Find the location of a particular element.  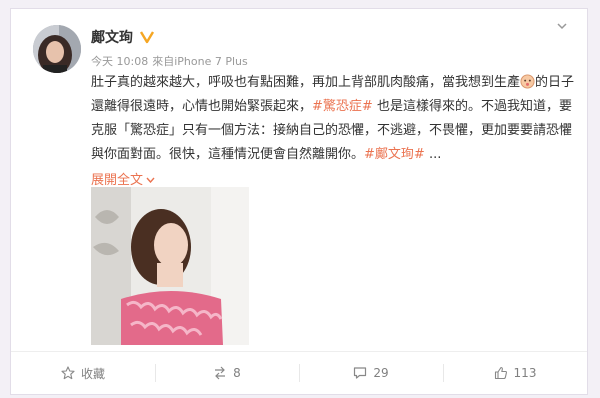

post-source: 來自iPhone 7 Plus is located at coordinates (200, 61).